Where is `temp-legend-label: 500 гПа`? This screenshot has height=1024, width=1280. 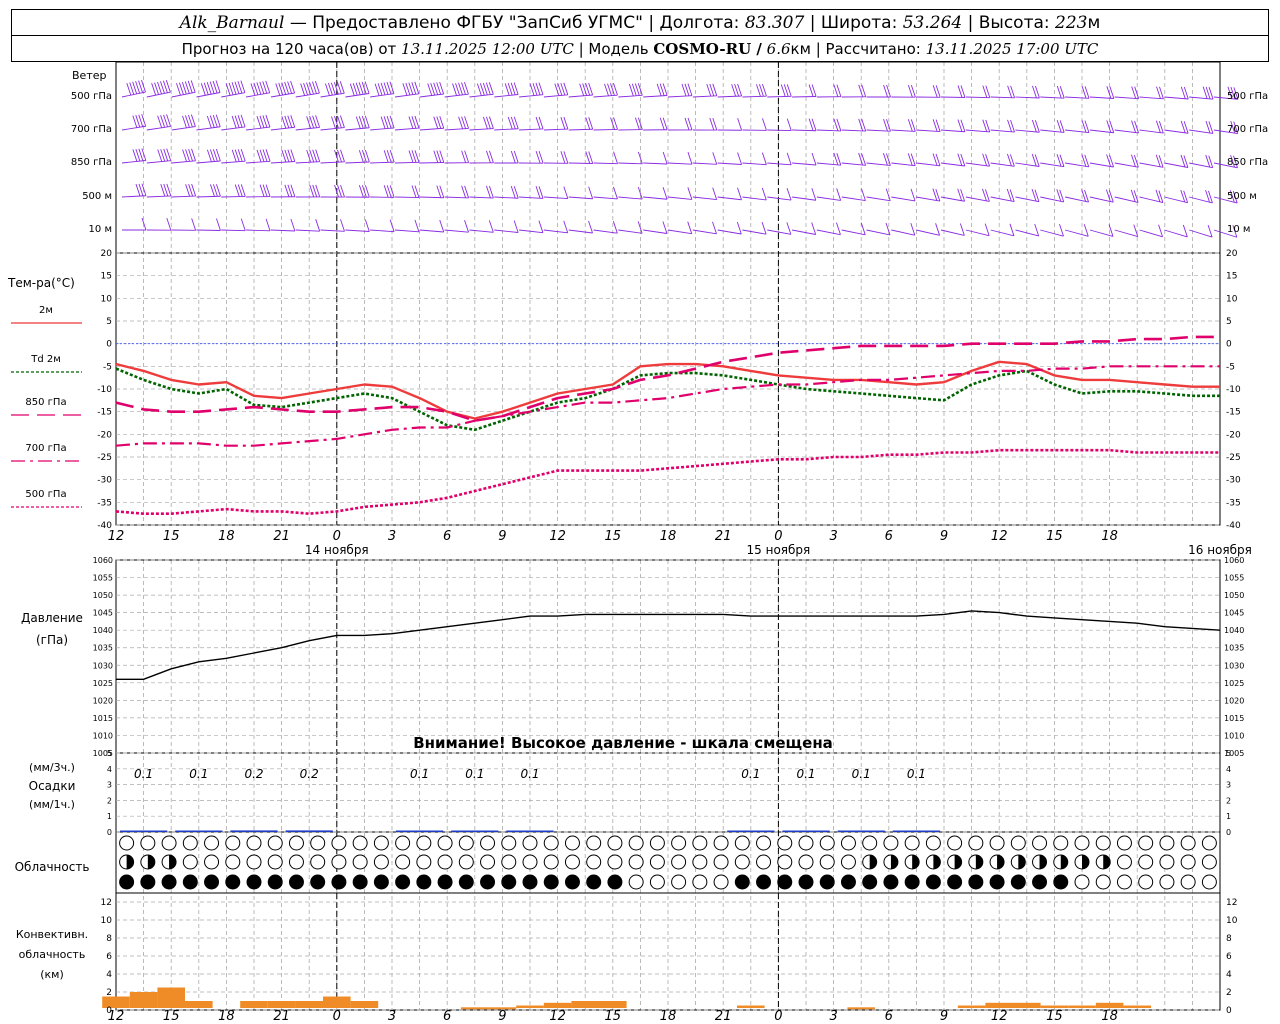
temp-legend-label: 500 гПа is located at coordinates (45, 494).